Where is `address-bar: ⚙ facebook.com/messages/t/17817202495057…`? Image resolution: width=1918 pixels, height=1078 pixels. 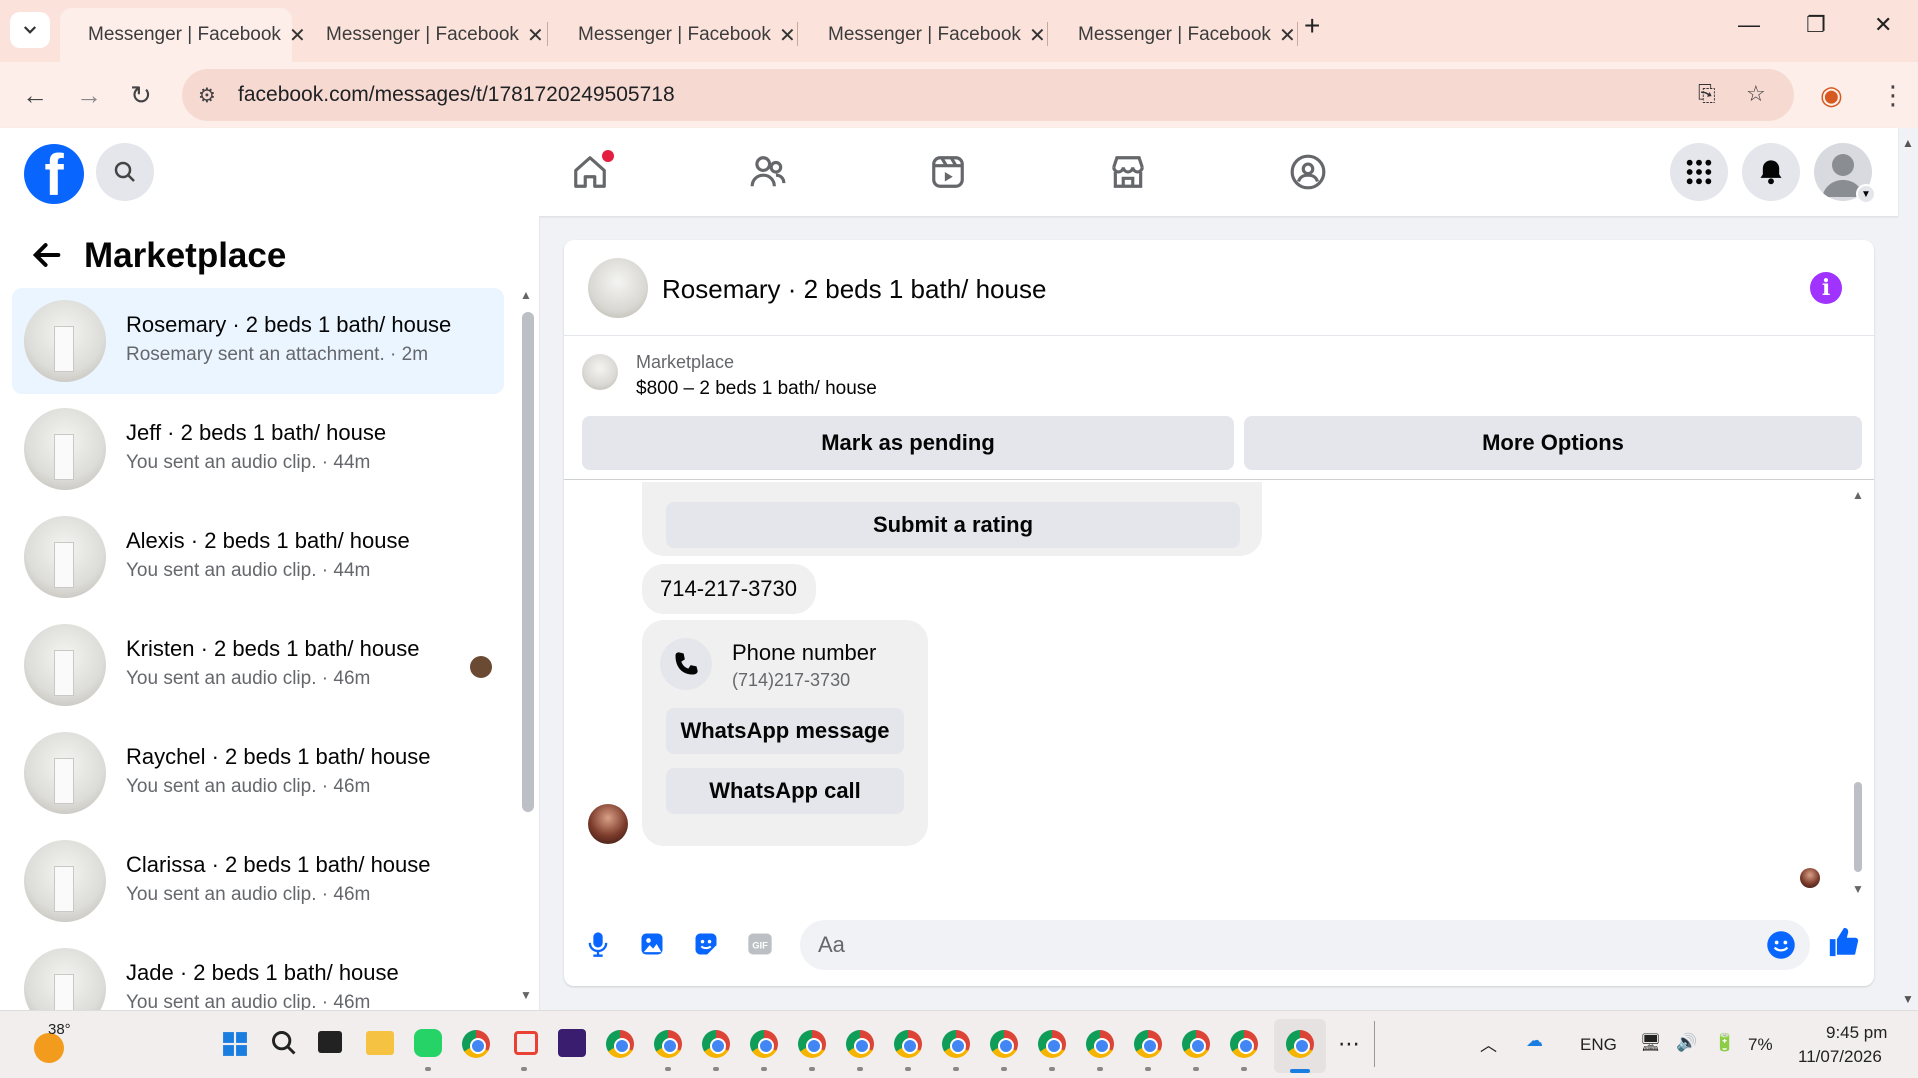
address-bar: ⚙ facebook.com/messages/t/17817202495057… is located at coordinates (988, 95).